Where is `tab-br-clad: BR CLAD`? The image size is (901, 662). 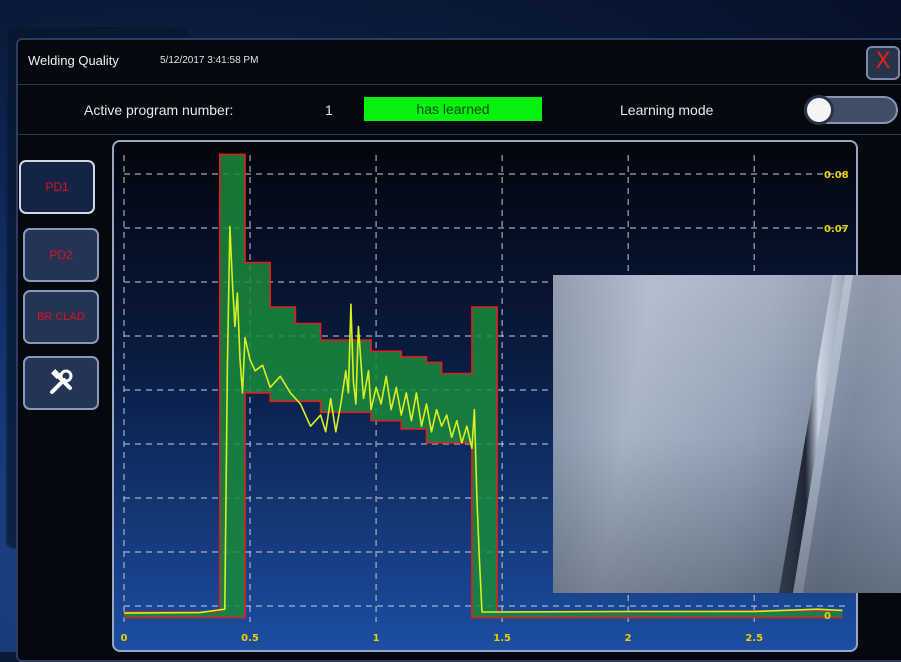 tab-br-clad: BR CLAD is located at coordinates (61, 317).